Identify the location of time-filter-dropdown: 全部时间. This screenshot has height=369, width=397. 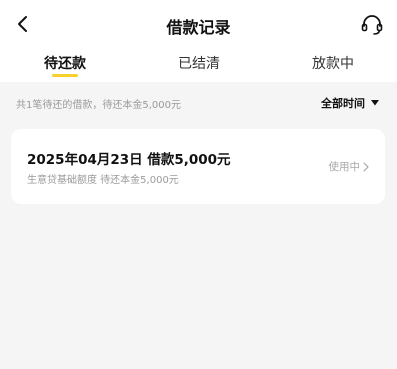
(350, 103).